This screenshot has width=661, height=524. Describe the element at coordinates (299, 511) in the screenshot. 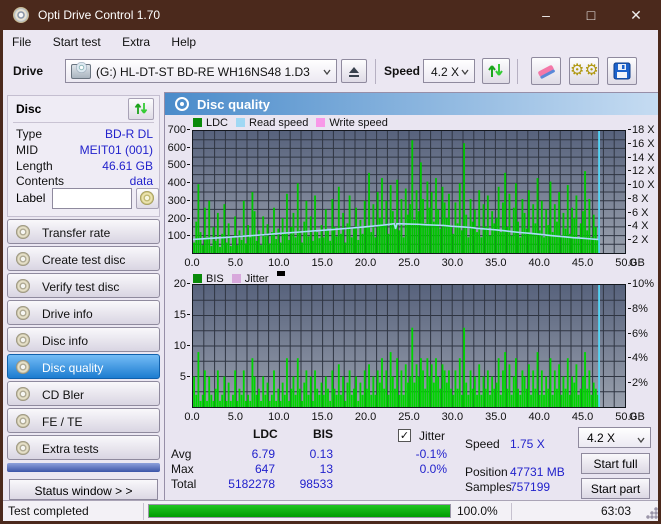

I see `progress-fill` at that location.